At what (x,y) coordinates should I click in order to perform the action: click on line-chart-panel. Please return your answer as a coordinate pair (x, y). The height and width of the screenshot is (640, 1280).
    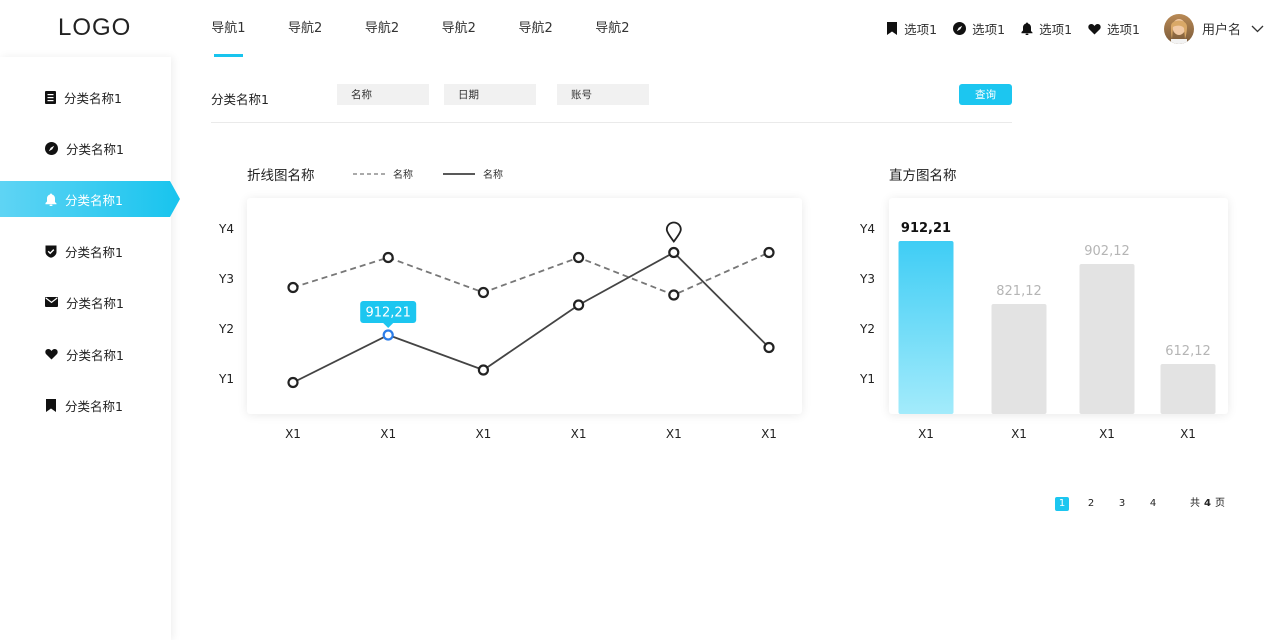
    Looking at the image, I should click on (524, 306).